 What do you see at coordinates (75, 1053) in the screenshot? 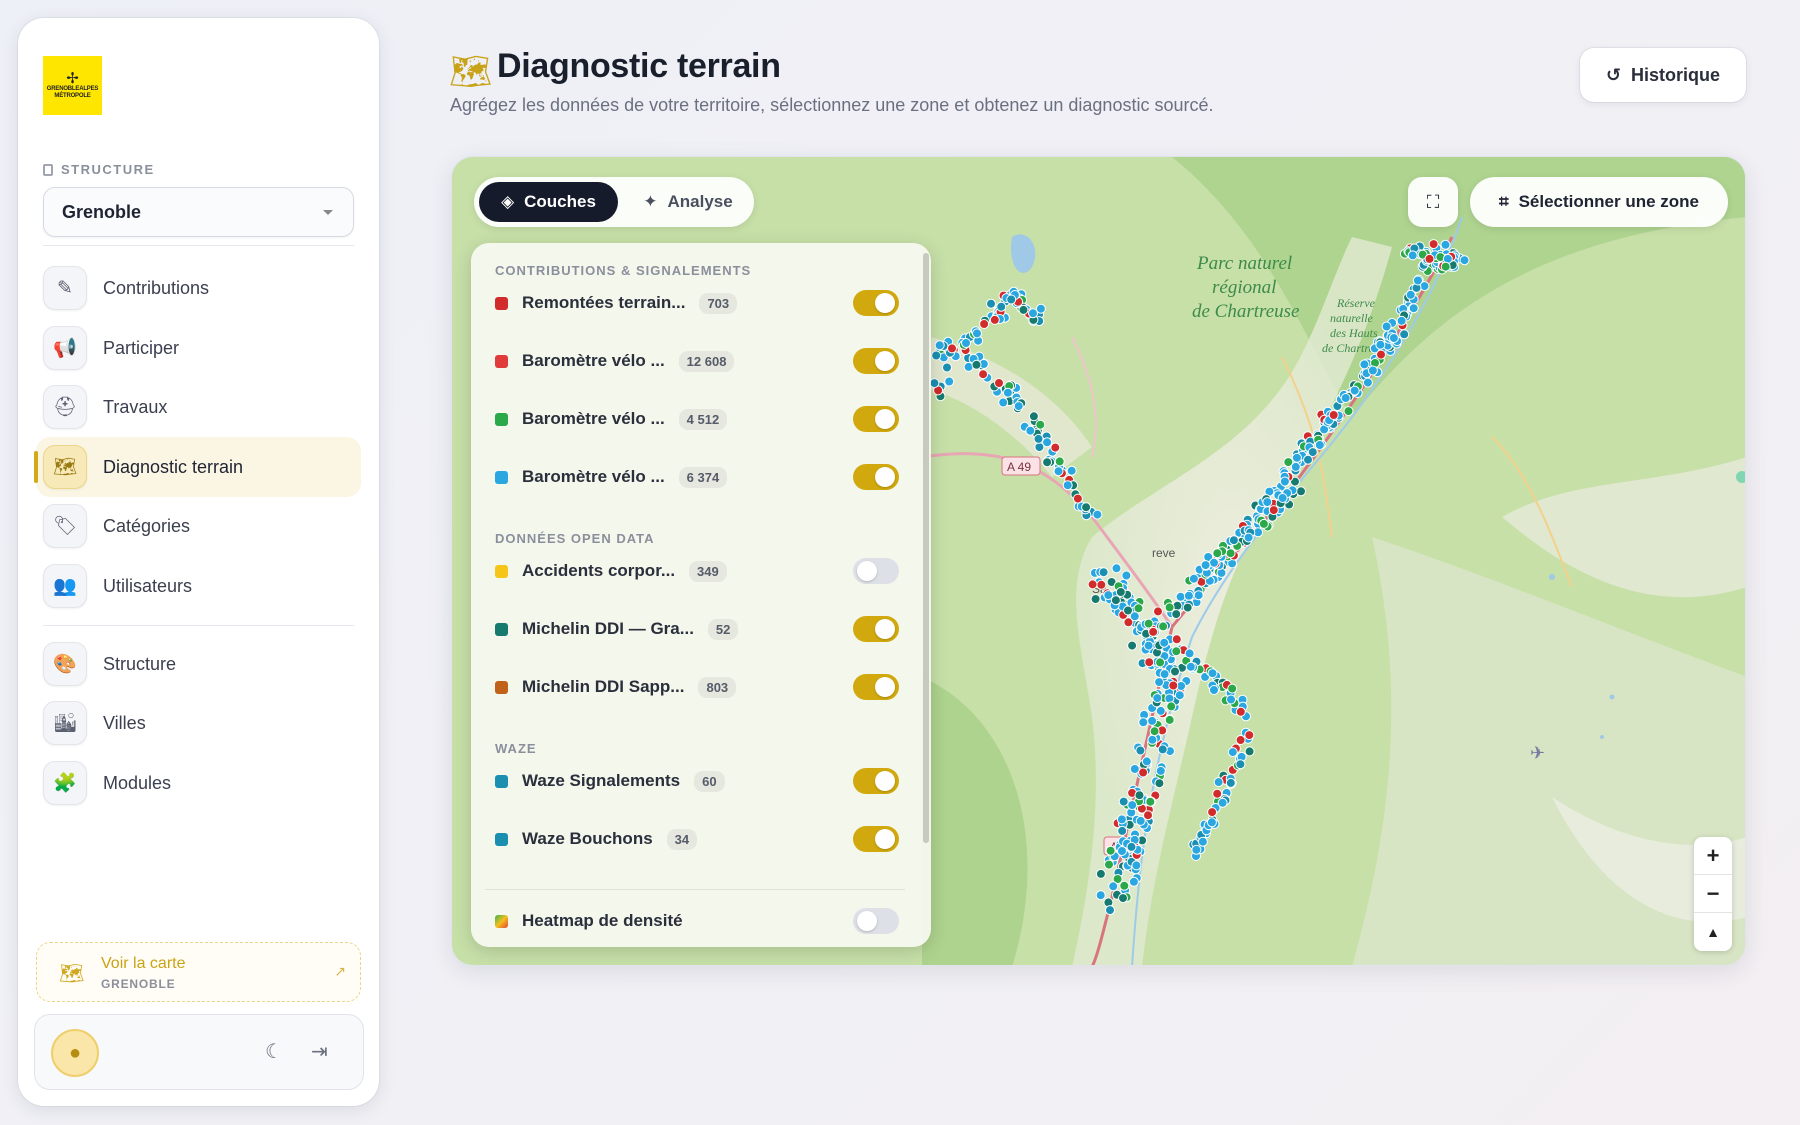
I see `avatar: ●` at bounding box center [75, 1053].